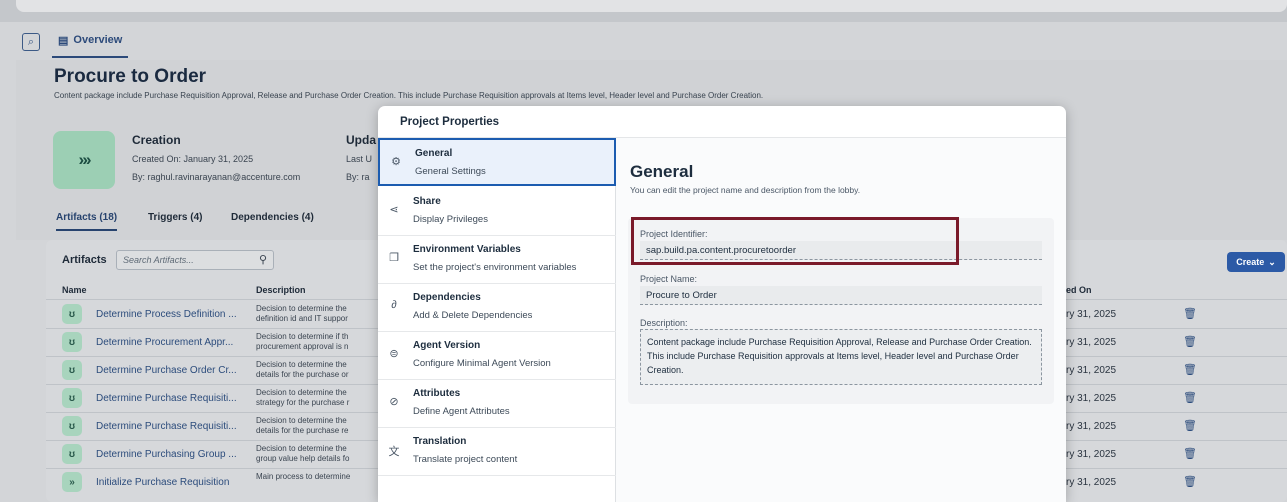  Describe the element at coordinates (497, 308) in the screenshot. I see `nav-item-dependencies: ∂ Dependencies Add & Delete Dependencies` at that location.